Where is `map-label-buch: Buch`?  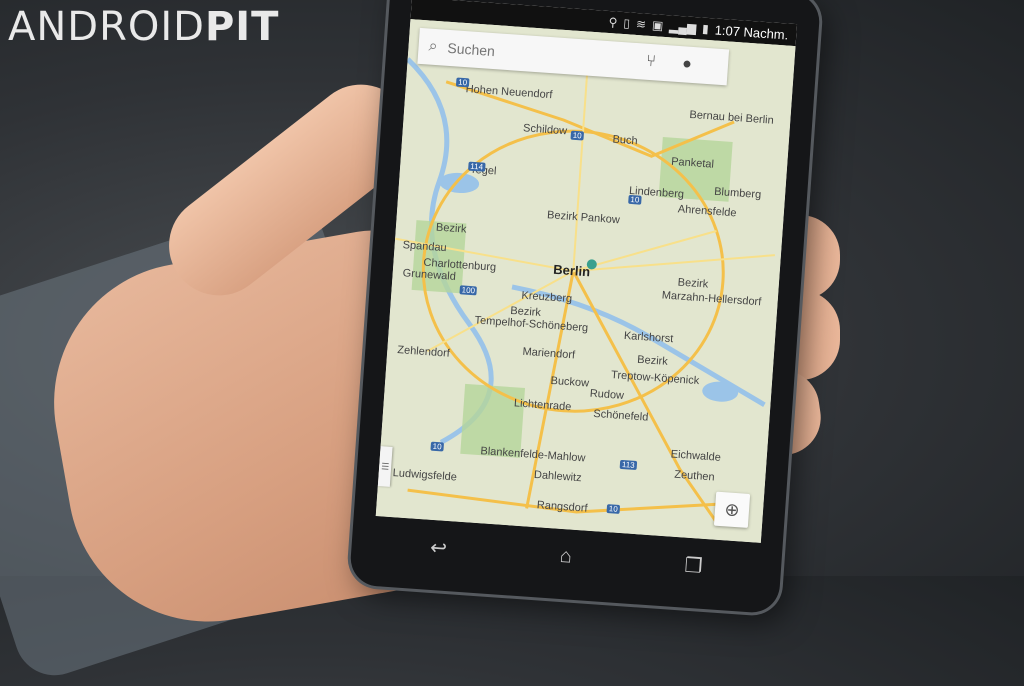
map-label-buch: Buch is located at coordinates (625, 141).